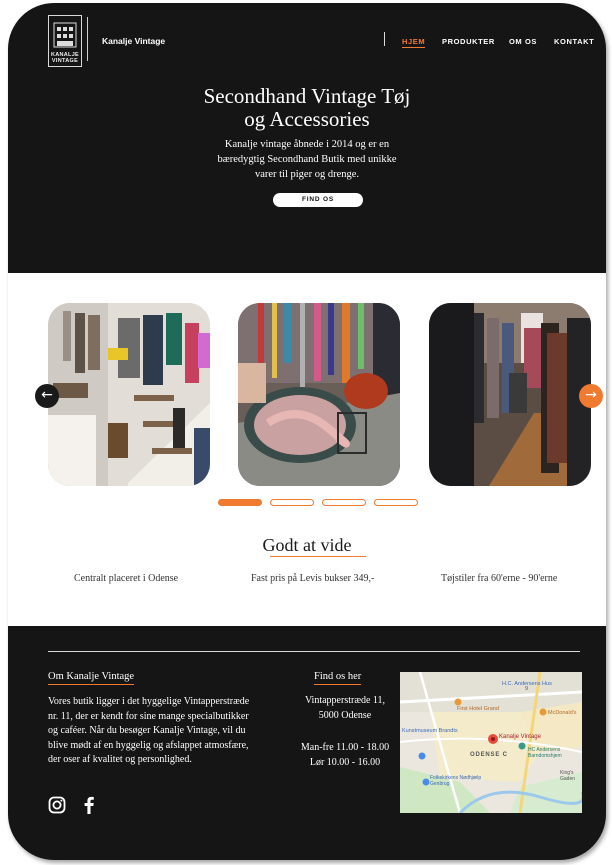 The height and width of the screenshot is (865, 612). I want to click on nav-divider, so click(384, 39).